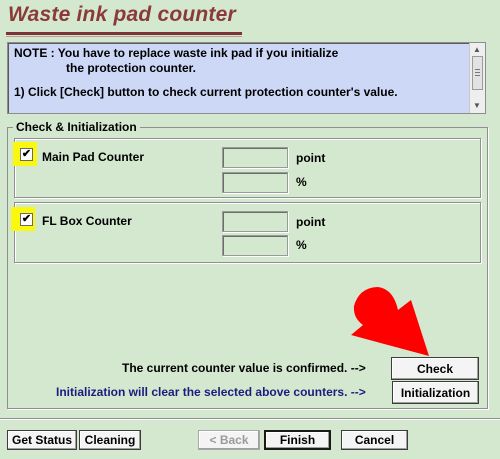 The height and width of the screenshot is (459, 500). Describe the element at coordinates (93, 157) in the screenshot. I see `main-pad-counter-label: Main Pad Counter` at that location.